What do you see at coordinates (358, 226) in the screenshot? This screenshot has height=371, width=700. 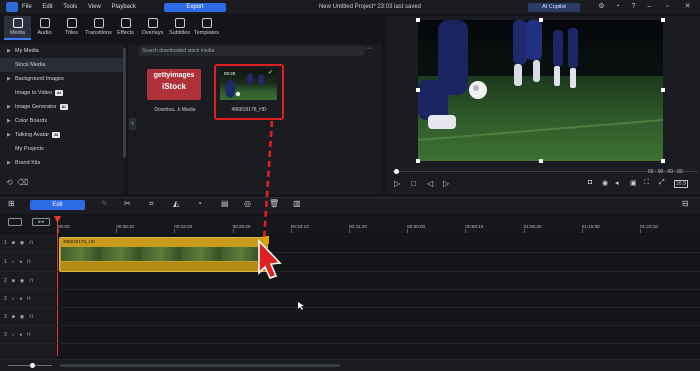 I see `ruler-tick-label: 00:41:20` at bounding box center [358, 226].